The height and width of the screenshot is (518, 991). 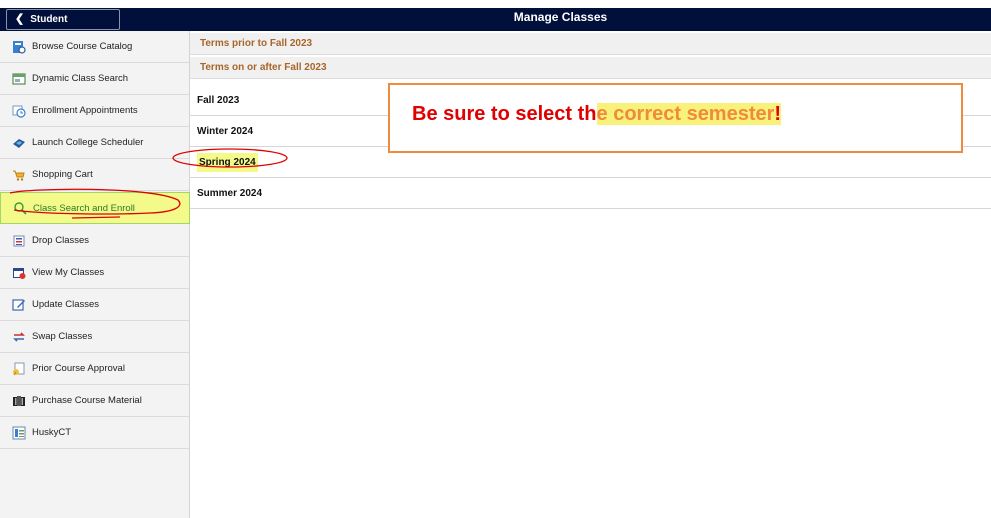 I want to click on terms-after-header: Terms on or after Fall 2023, so click(x=590, y=68).